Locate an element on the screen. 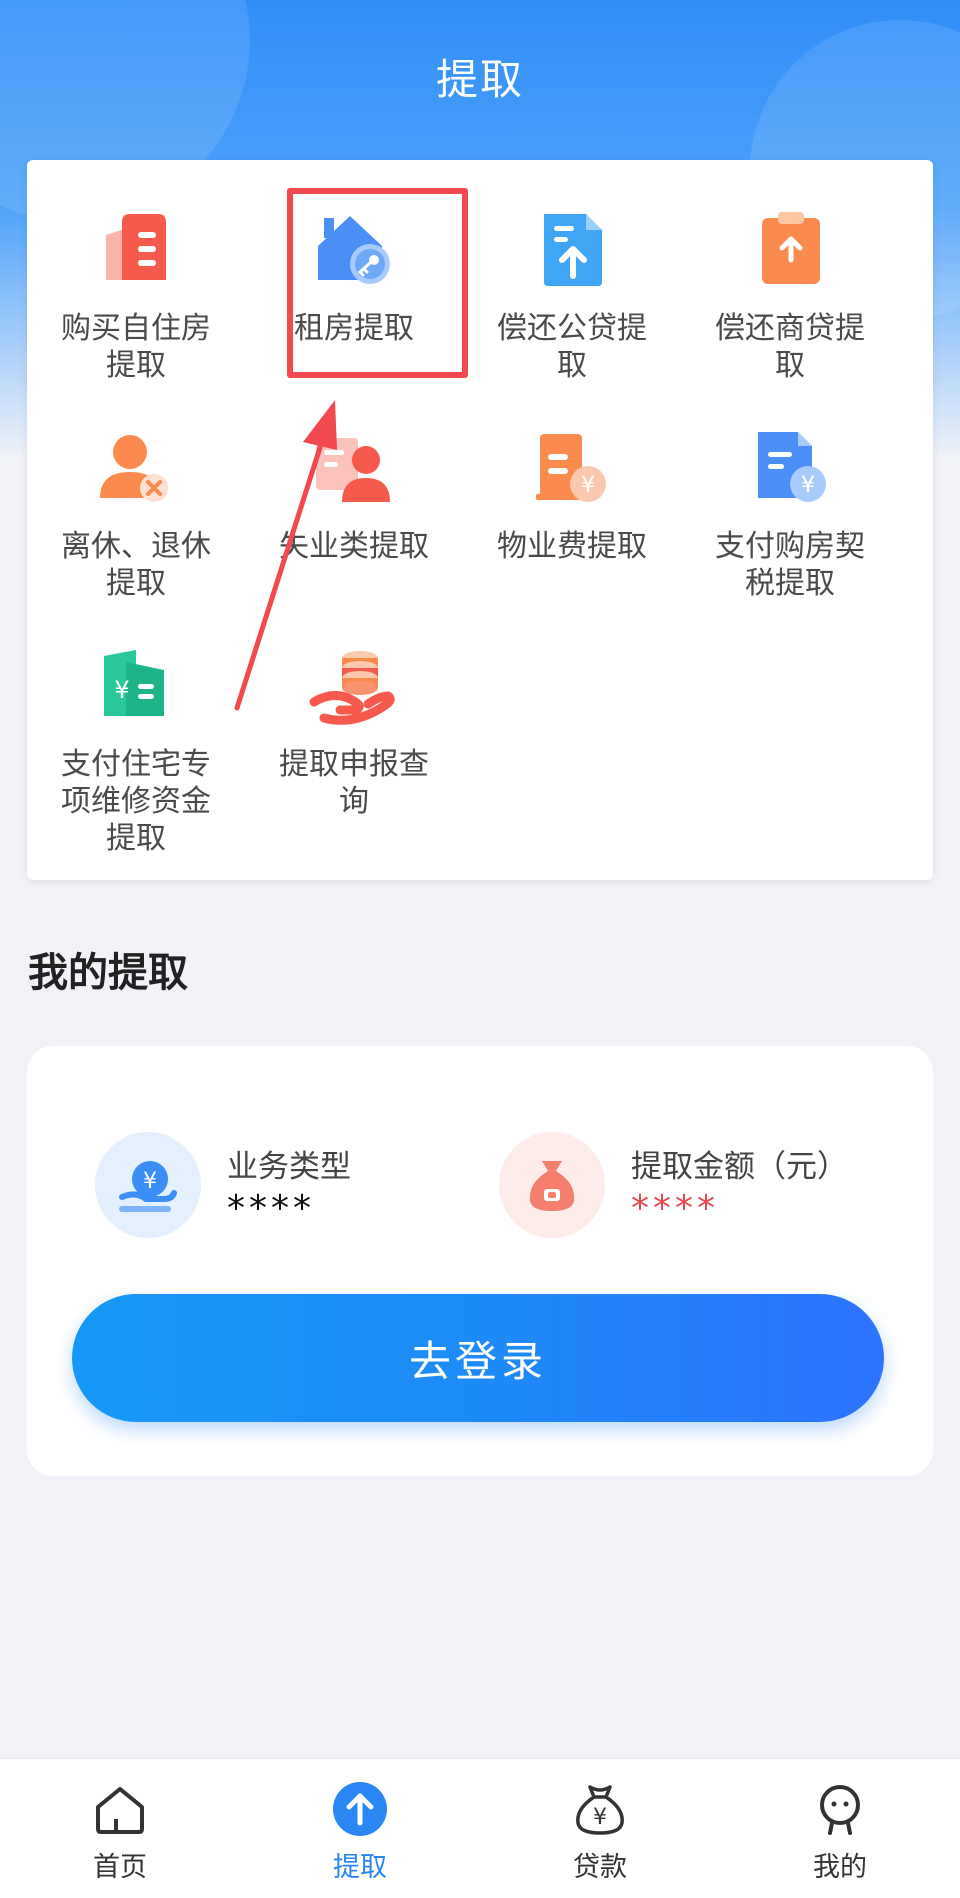 The image size is (960, 1898). tab-label: 首页 is located at coordinates (120, 1867).